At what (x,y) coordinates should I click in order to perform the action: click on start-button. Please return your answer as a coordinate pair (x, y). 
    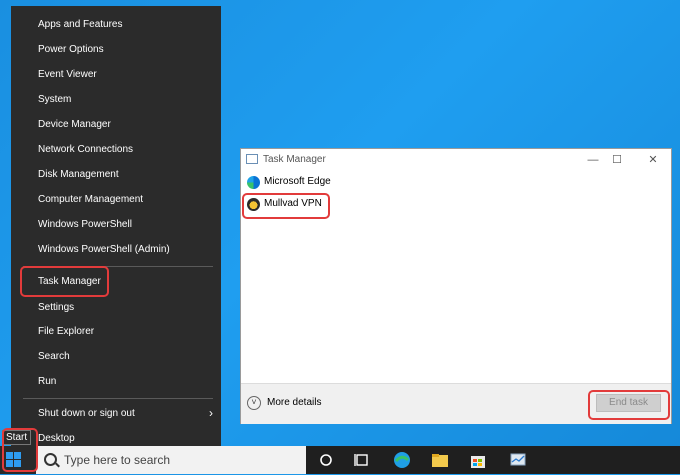
    Looking at the image, I should click on (18, 460).